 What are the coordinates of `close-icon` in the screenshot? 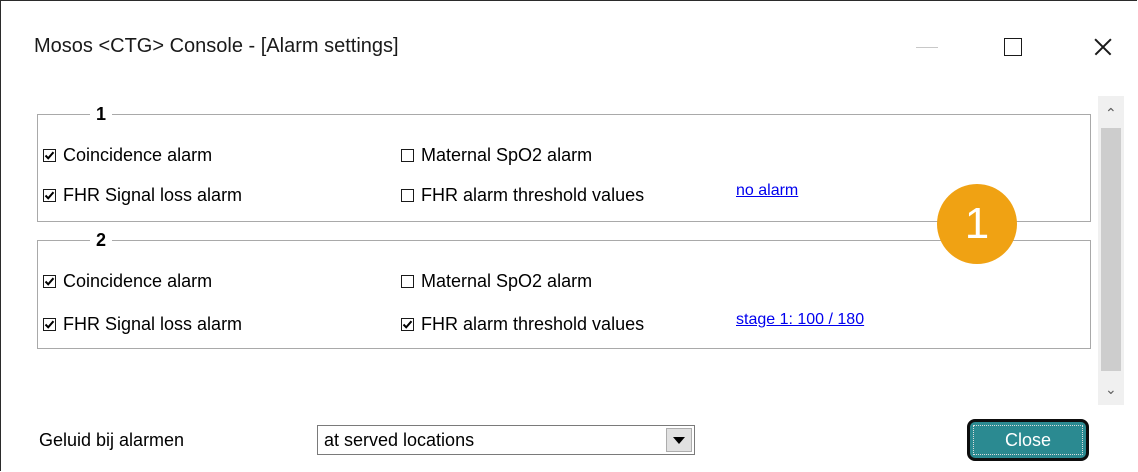 It's located at (1103, 47).